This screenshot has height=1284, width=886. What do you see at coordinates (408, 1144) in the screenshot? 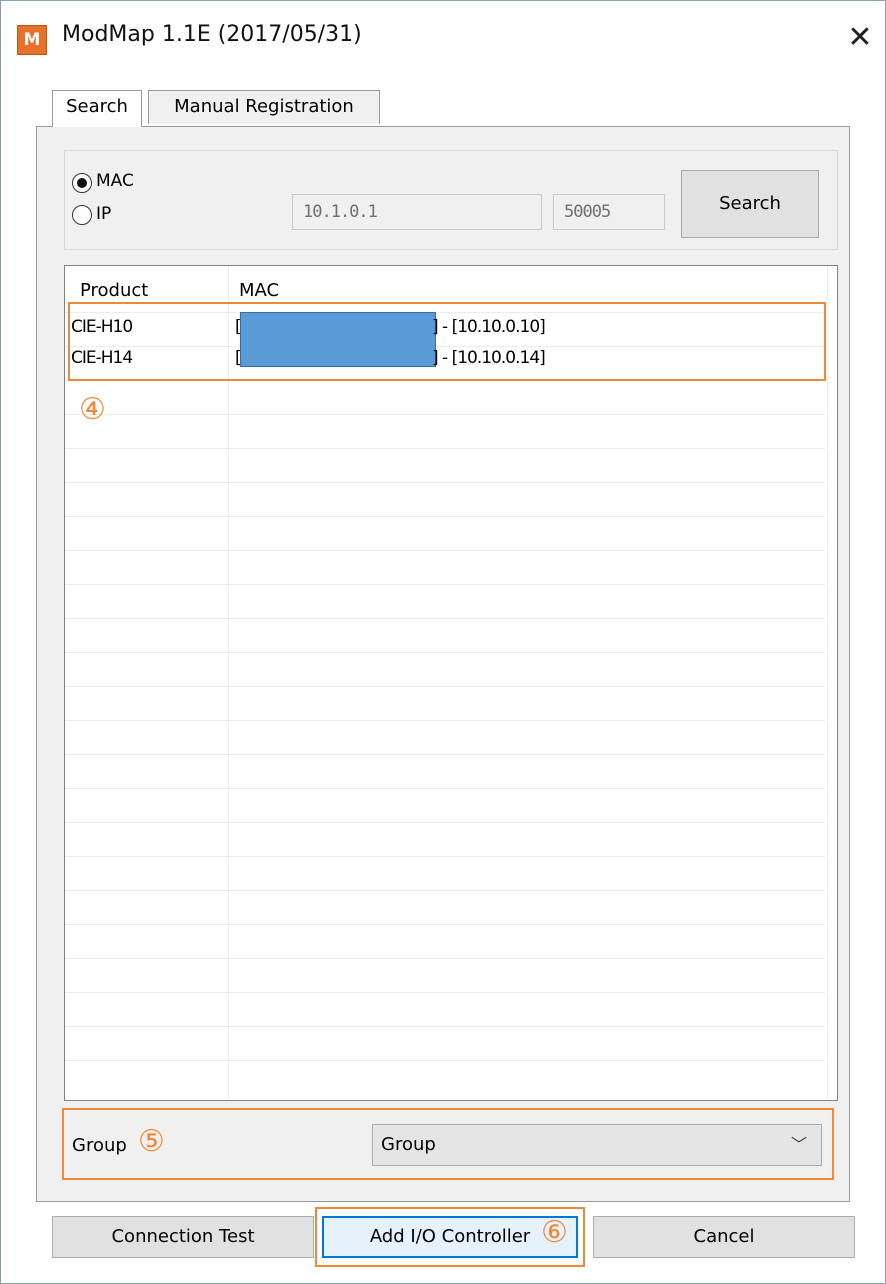
I see `group-select-value: Group` at bounding box center [408, 1144].